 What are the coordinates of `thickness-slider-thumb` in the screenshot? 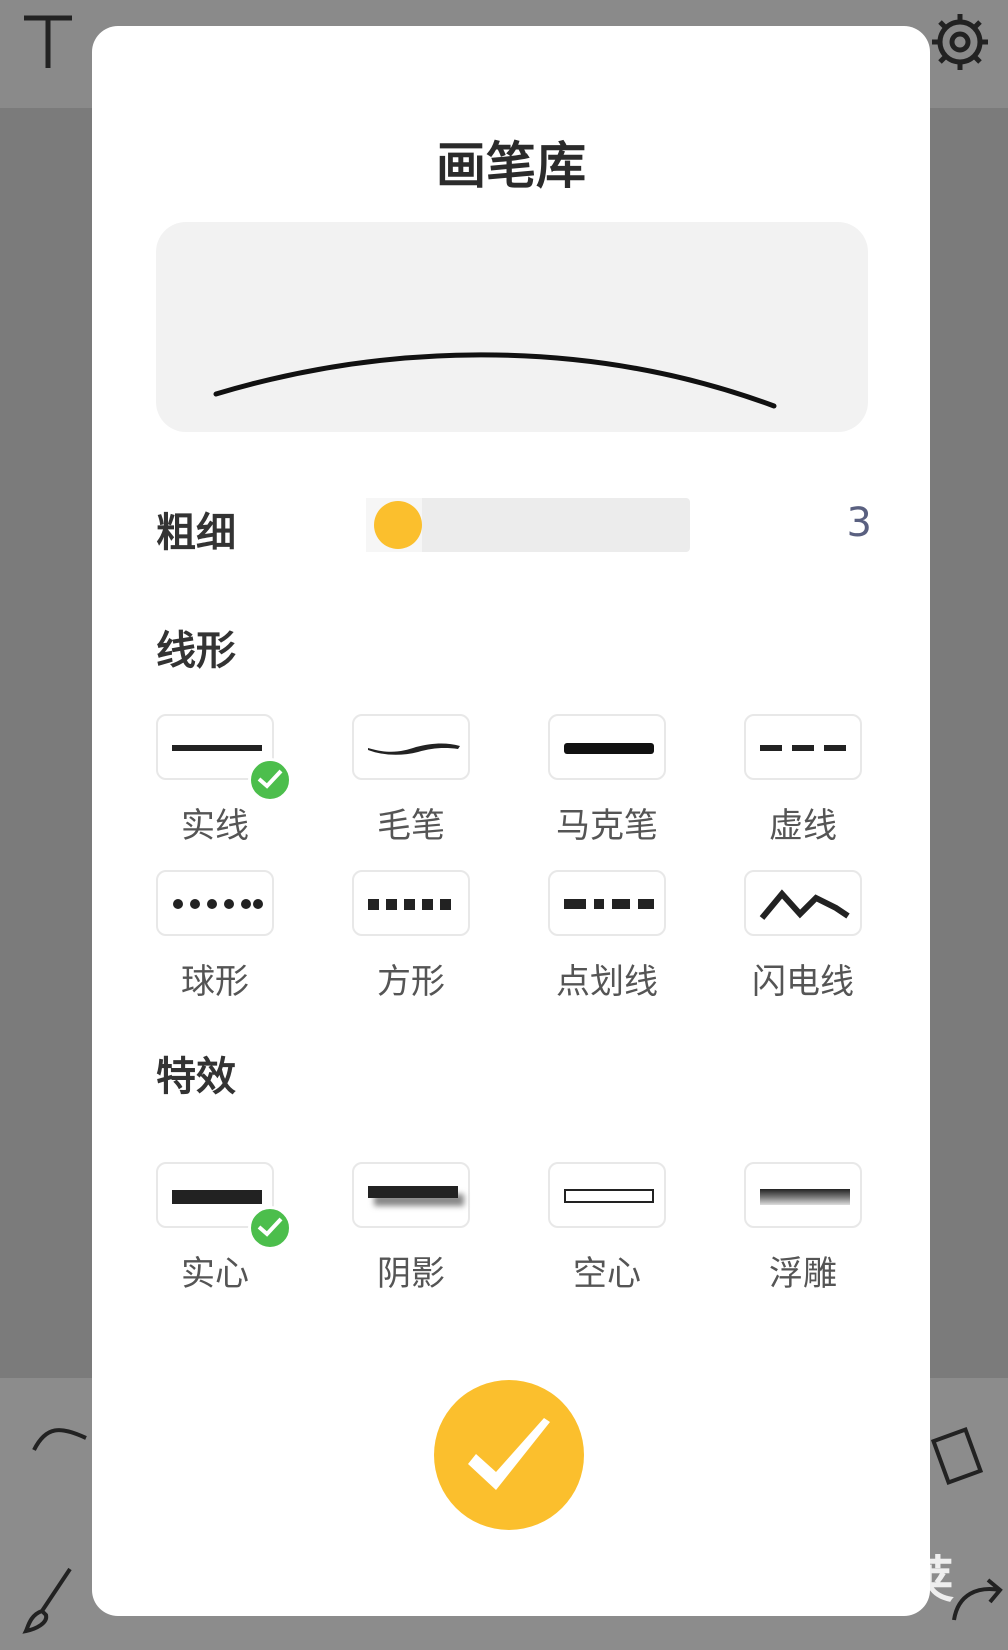 It's located at (398, 525).